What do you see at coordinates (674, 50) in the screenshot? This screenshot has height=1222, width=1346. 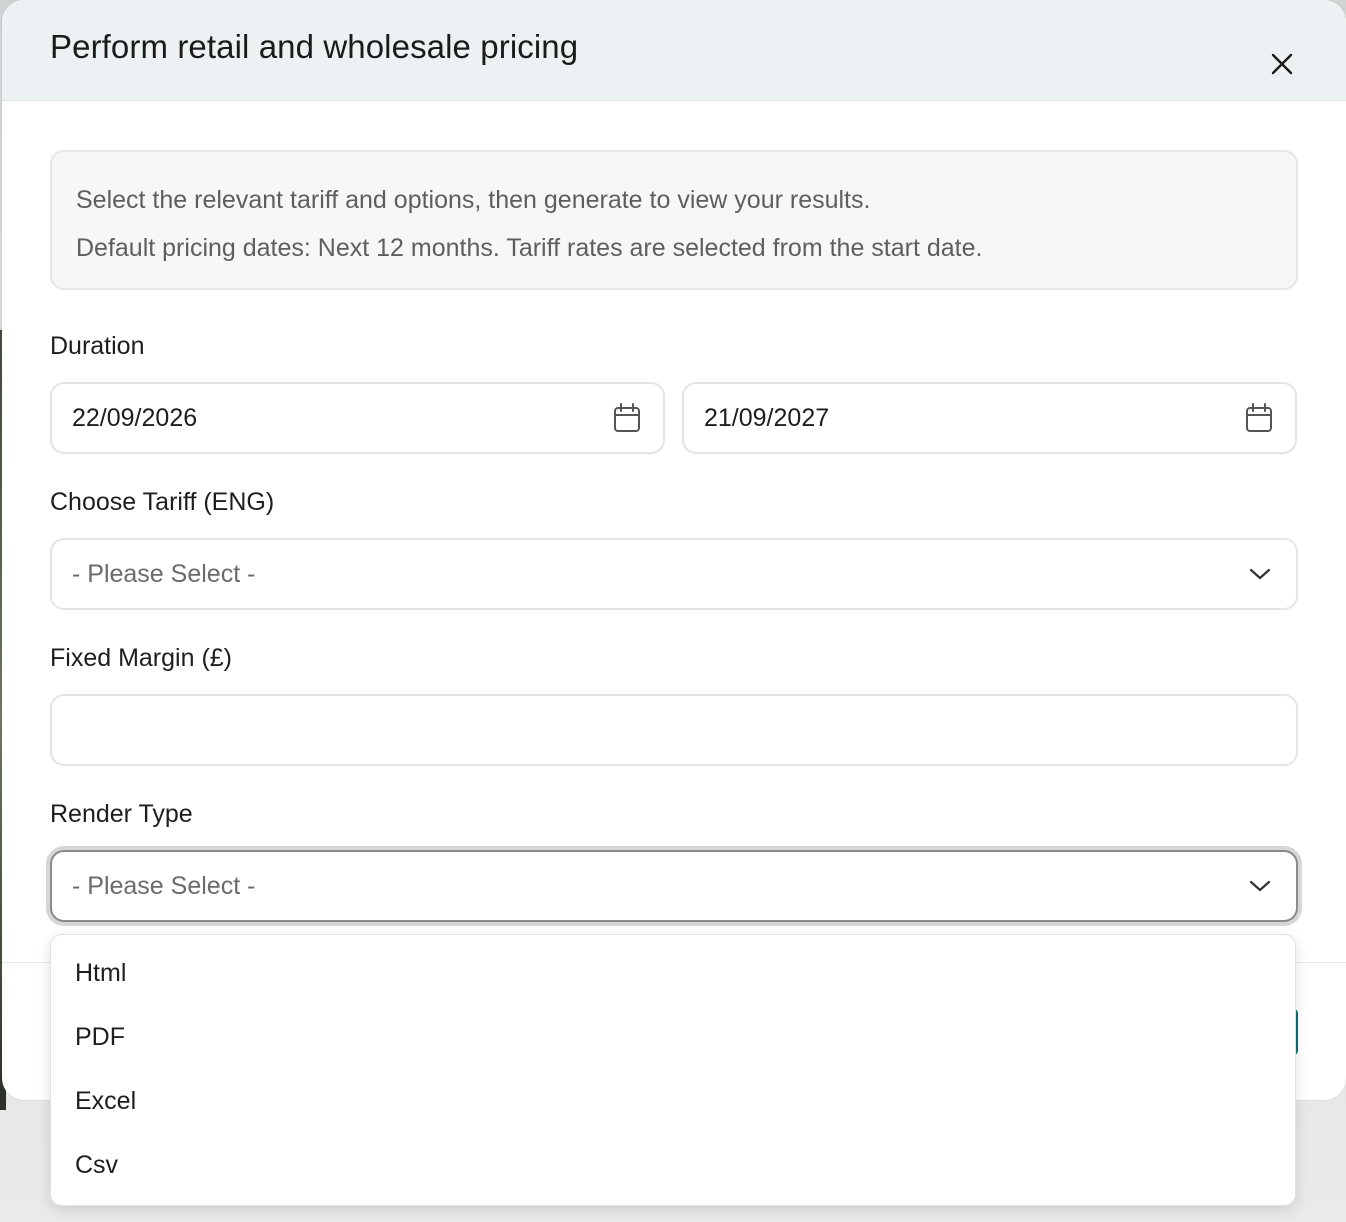 I see `modal-header: Perform retail and wholesale pricing` at bounding box center [674, 50].